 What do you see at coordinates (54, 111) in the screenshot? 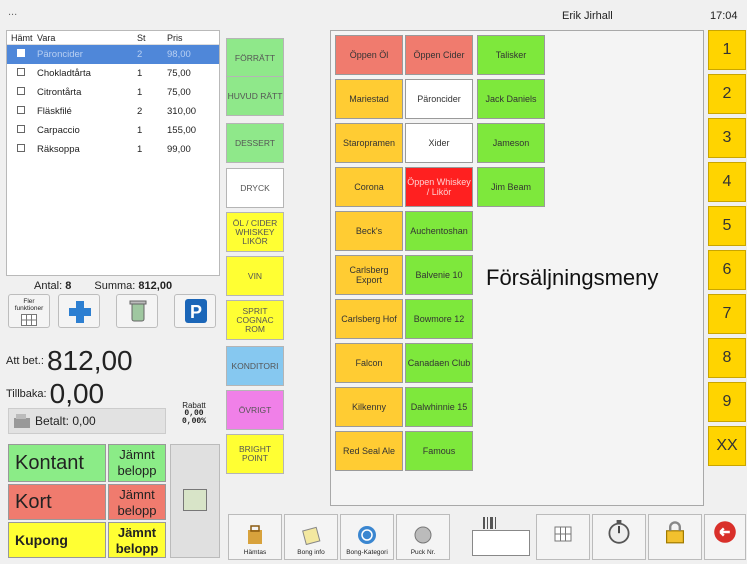
I see `order-item-name: Fläskfilé` at bounding box center [54, 111].